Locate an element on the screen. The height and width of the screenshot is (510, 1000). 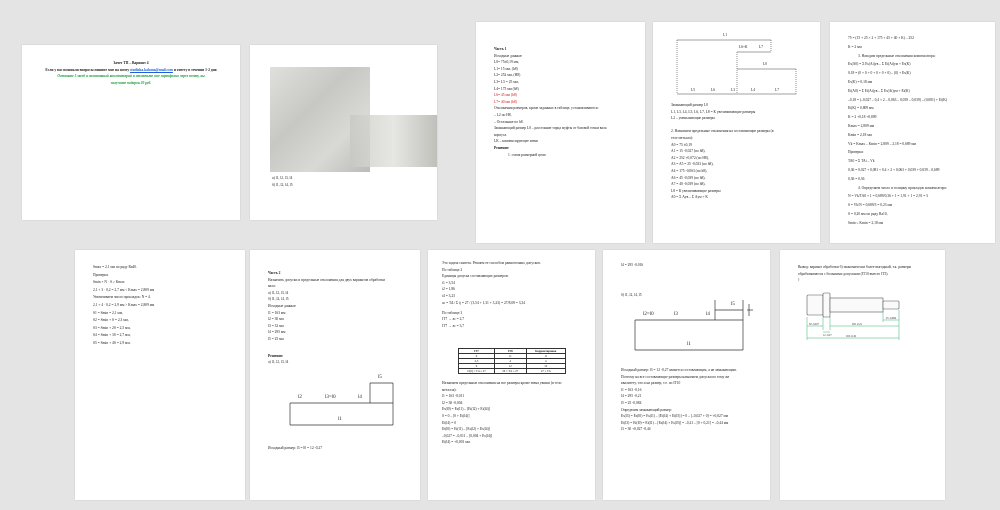
dim-label: L5 is located at coordinates (693, 90).